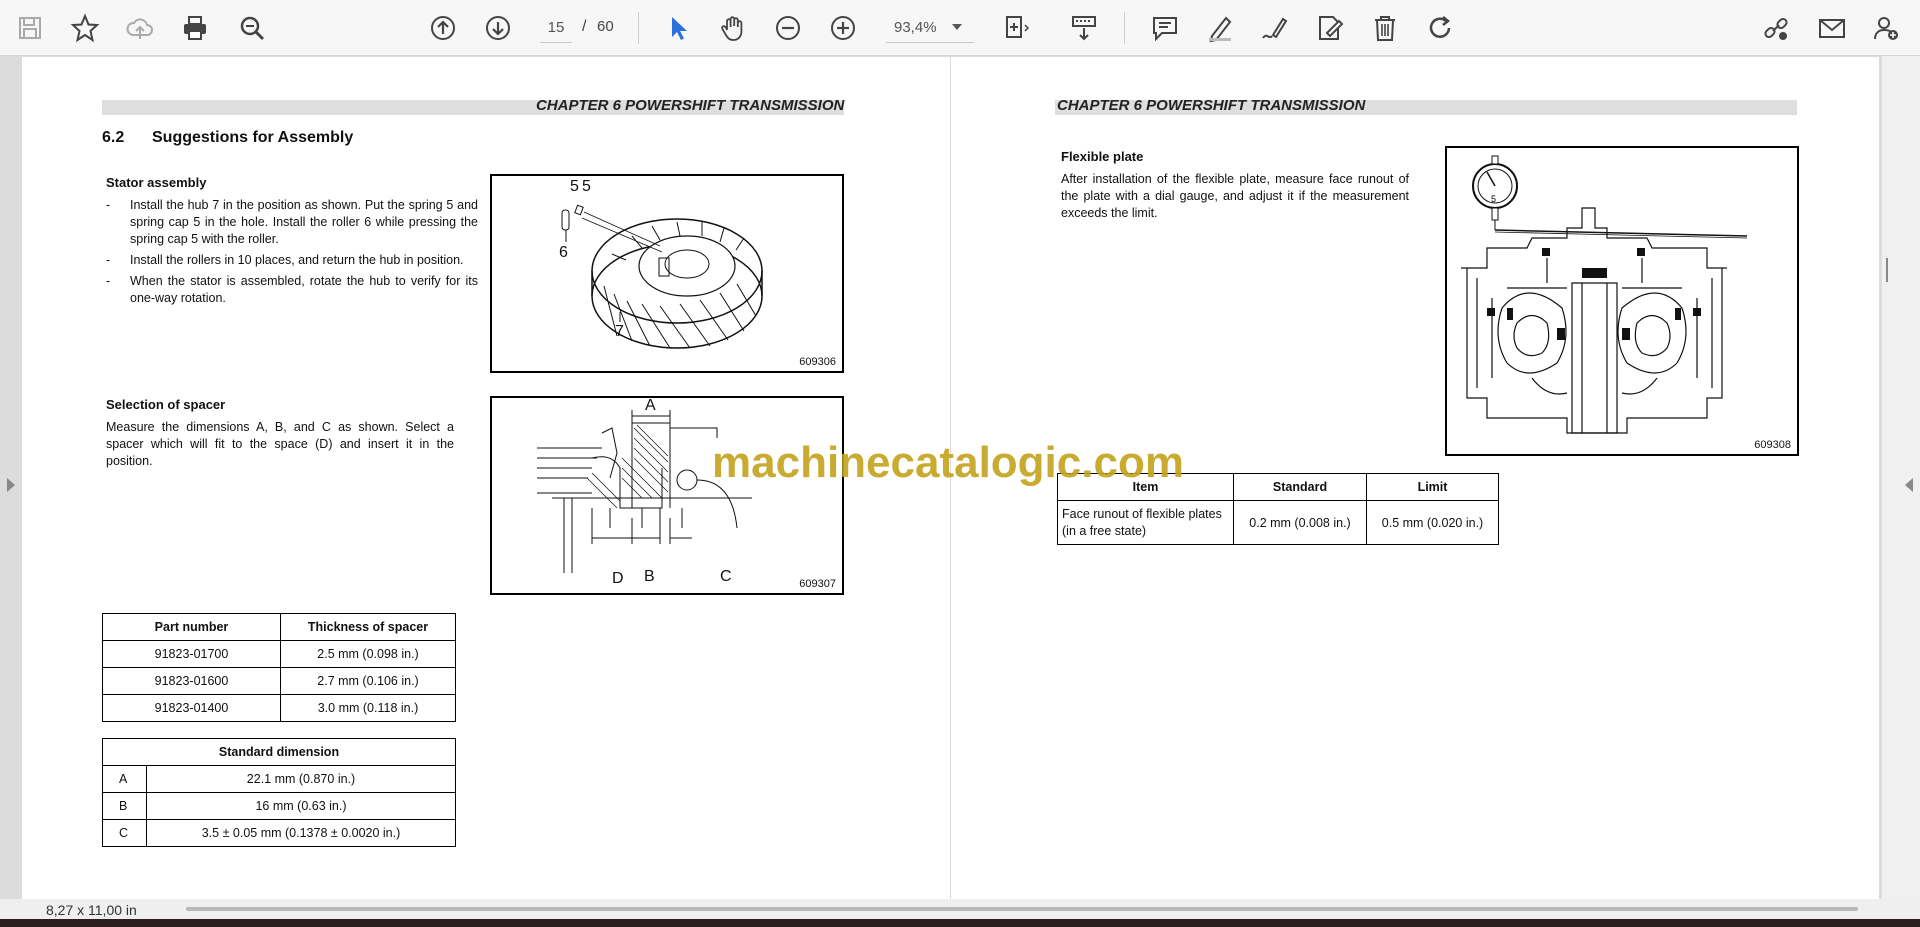 The height and width of the screenshot is (927, 1920). What do you see at coordinates (843, 28) in the screenshot?
I see `zoom-in-icon` at bounding box center [843, 28].